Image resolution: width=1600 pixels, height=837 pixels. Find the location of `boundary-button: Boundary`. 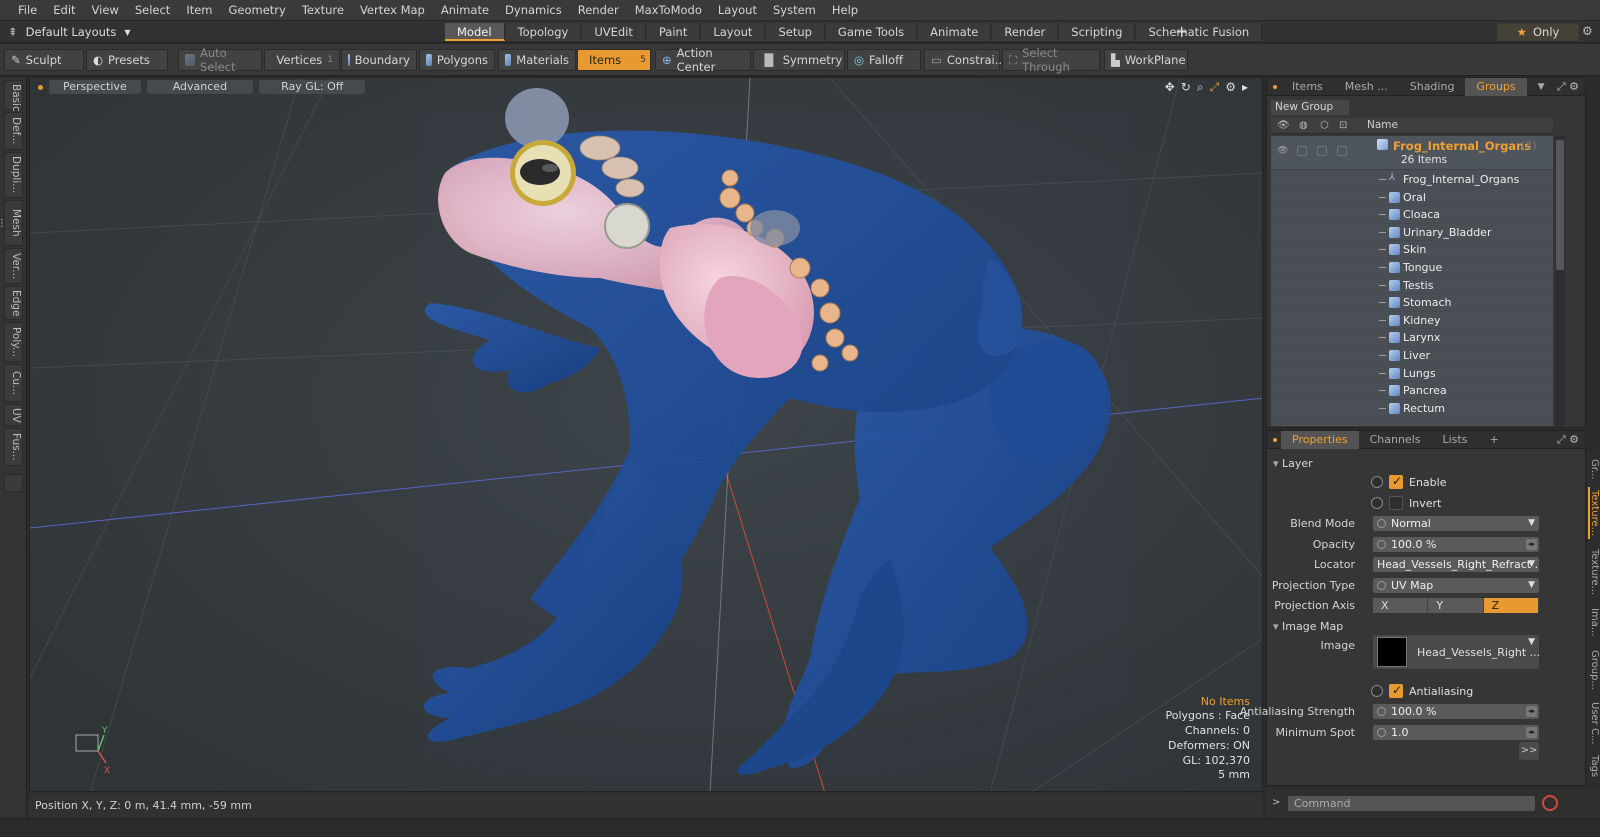

boundary-button: Boundary is located at coordinates (379, 60).